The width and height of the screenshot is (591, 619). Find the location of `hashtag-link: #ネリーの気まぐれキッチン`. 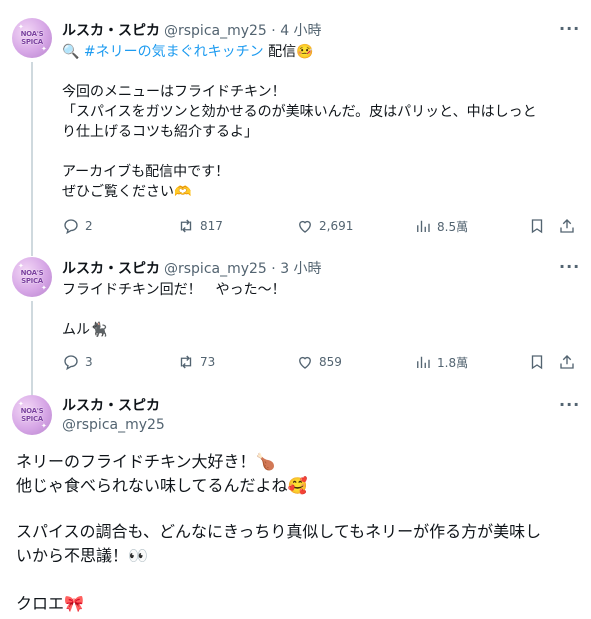

hashtag-link: #ネリーの気まぐれキッチン is located at coordinates (174, 52).